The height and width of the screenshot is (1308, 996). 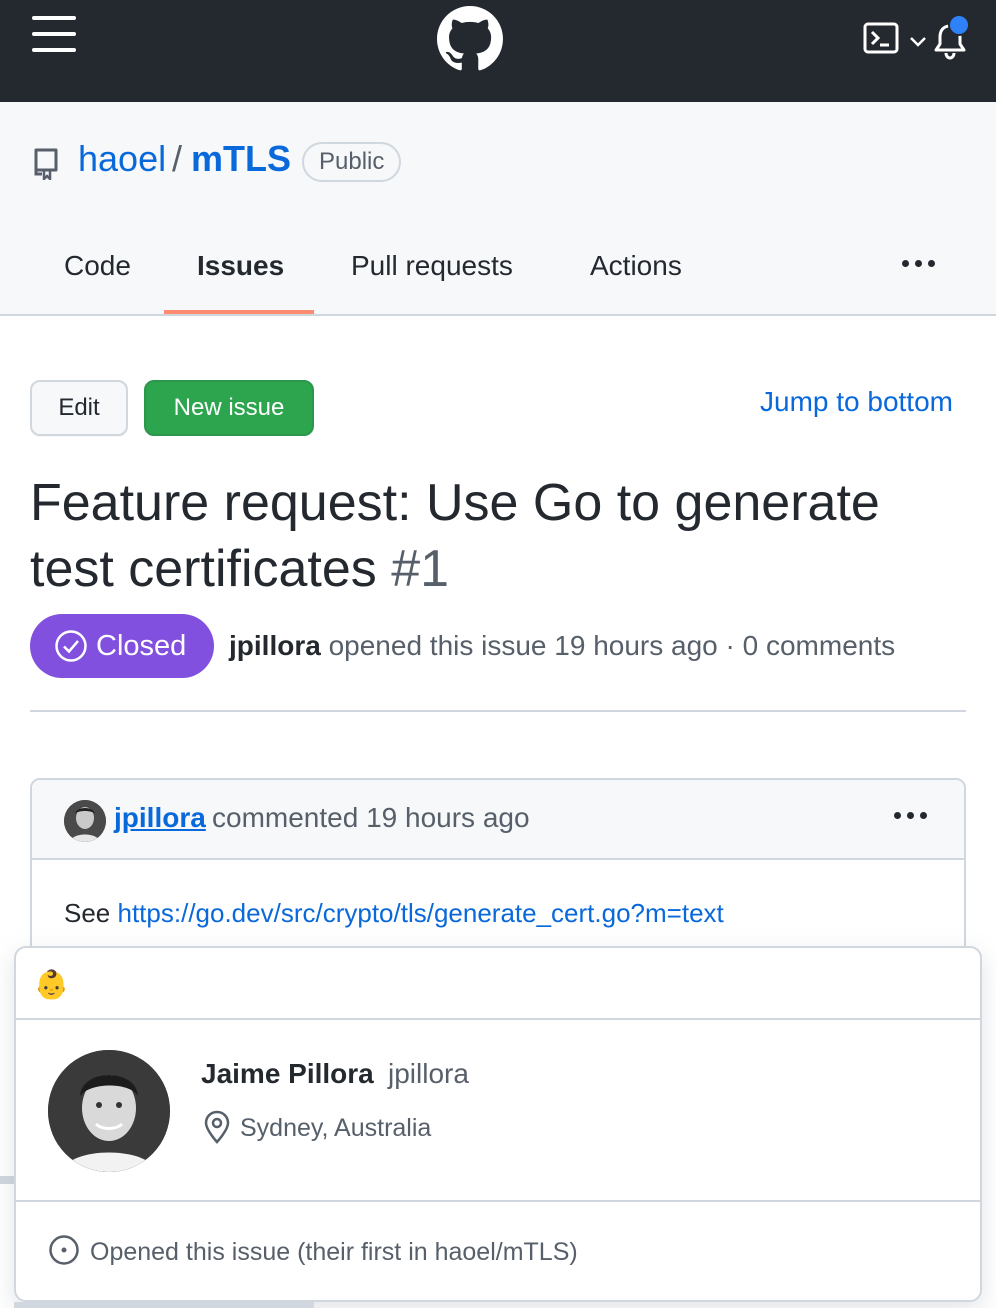 I want to click on edit-button: Edit, so click(x=79, y=408).